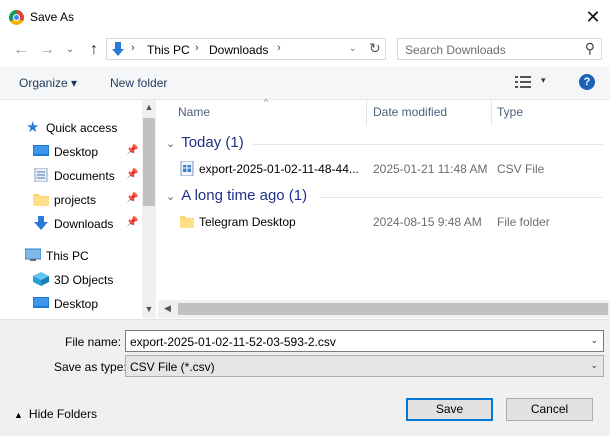 This screenshot has height=436, width=610. Describe the element at coordinates (212, 142) in the screenshot. I see `group-label: Today (1)` at that location.